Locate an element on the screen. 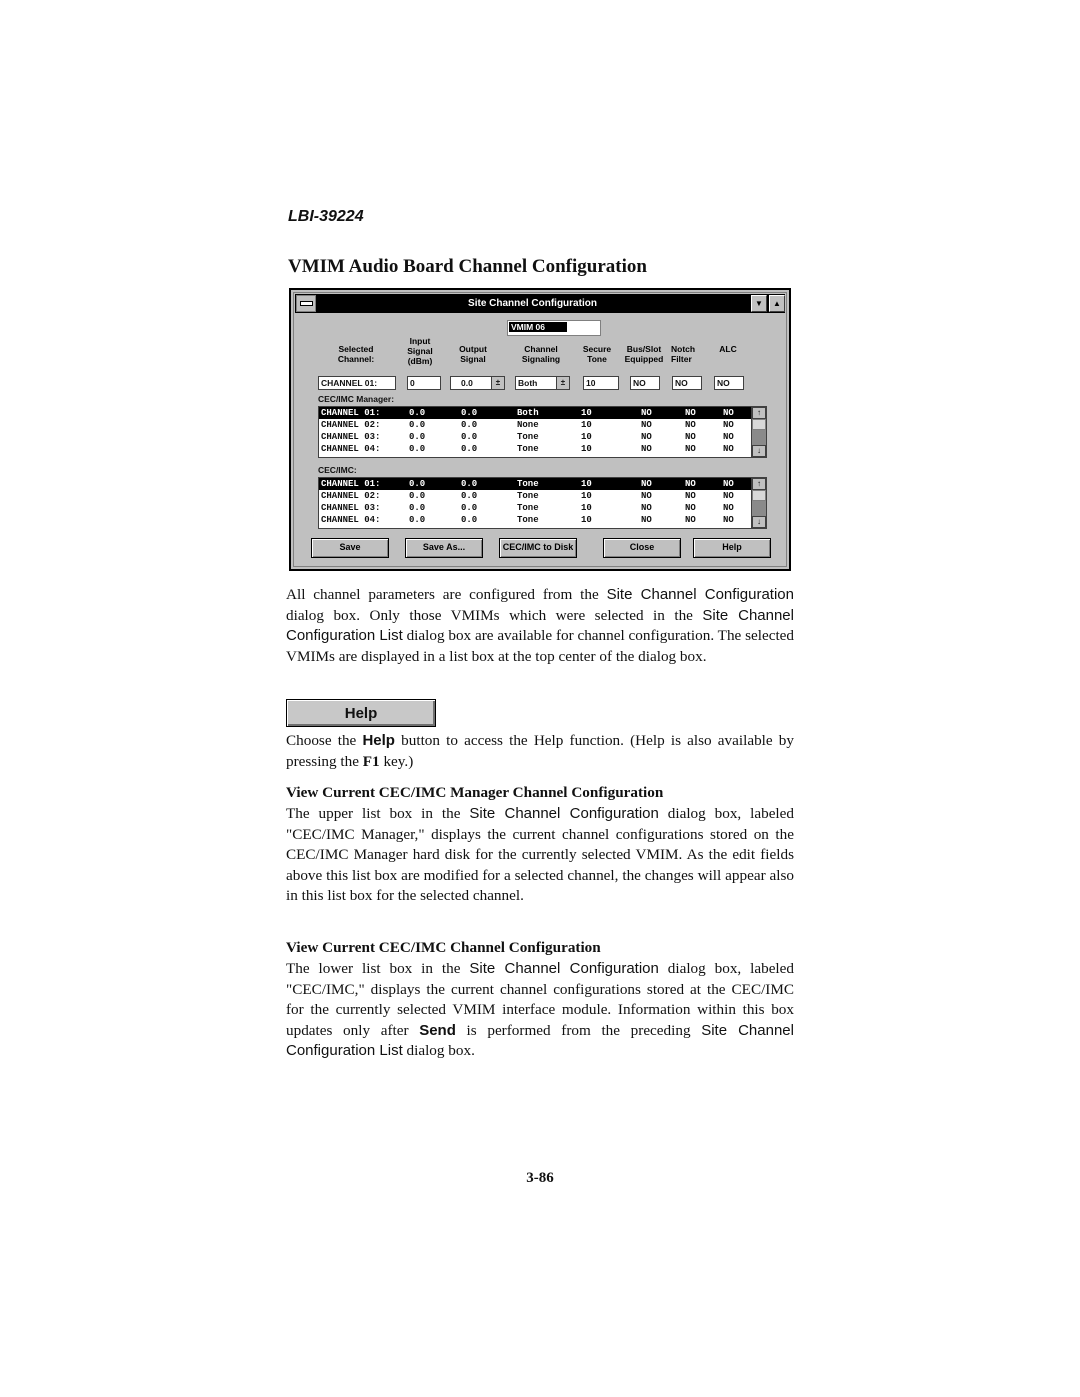 The height and width of the screenshot is (1397, 1080). text: dialog box. is located at coordinates (438, 1051).